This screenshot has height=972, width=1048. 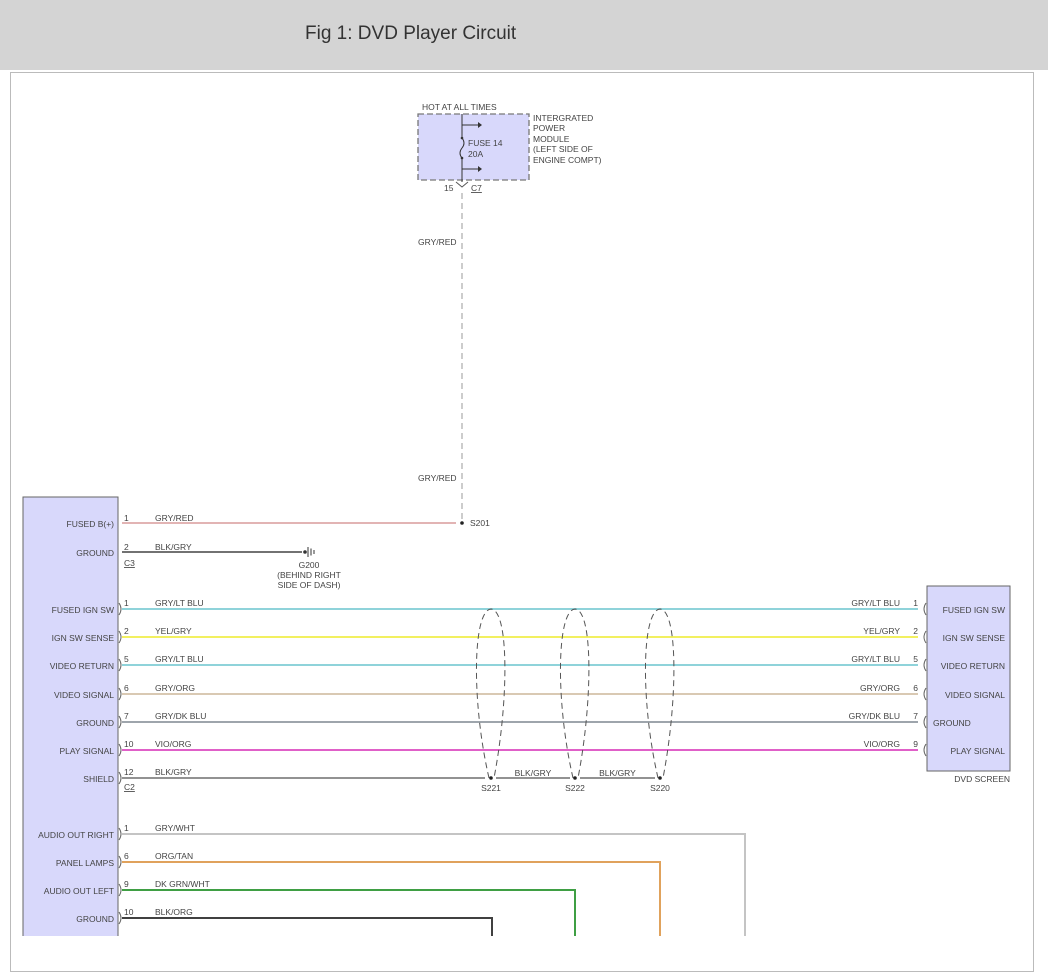 I want to click on pin-function-label: AUDIO OUT RIGHT, so click(x=76, y=835).